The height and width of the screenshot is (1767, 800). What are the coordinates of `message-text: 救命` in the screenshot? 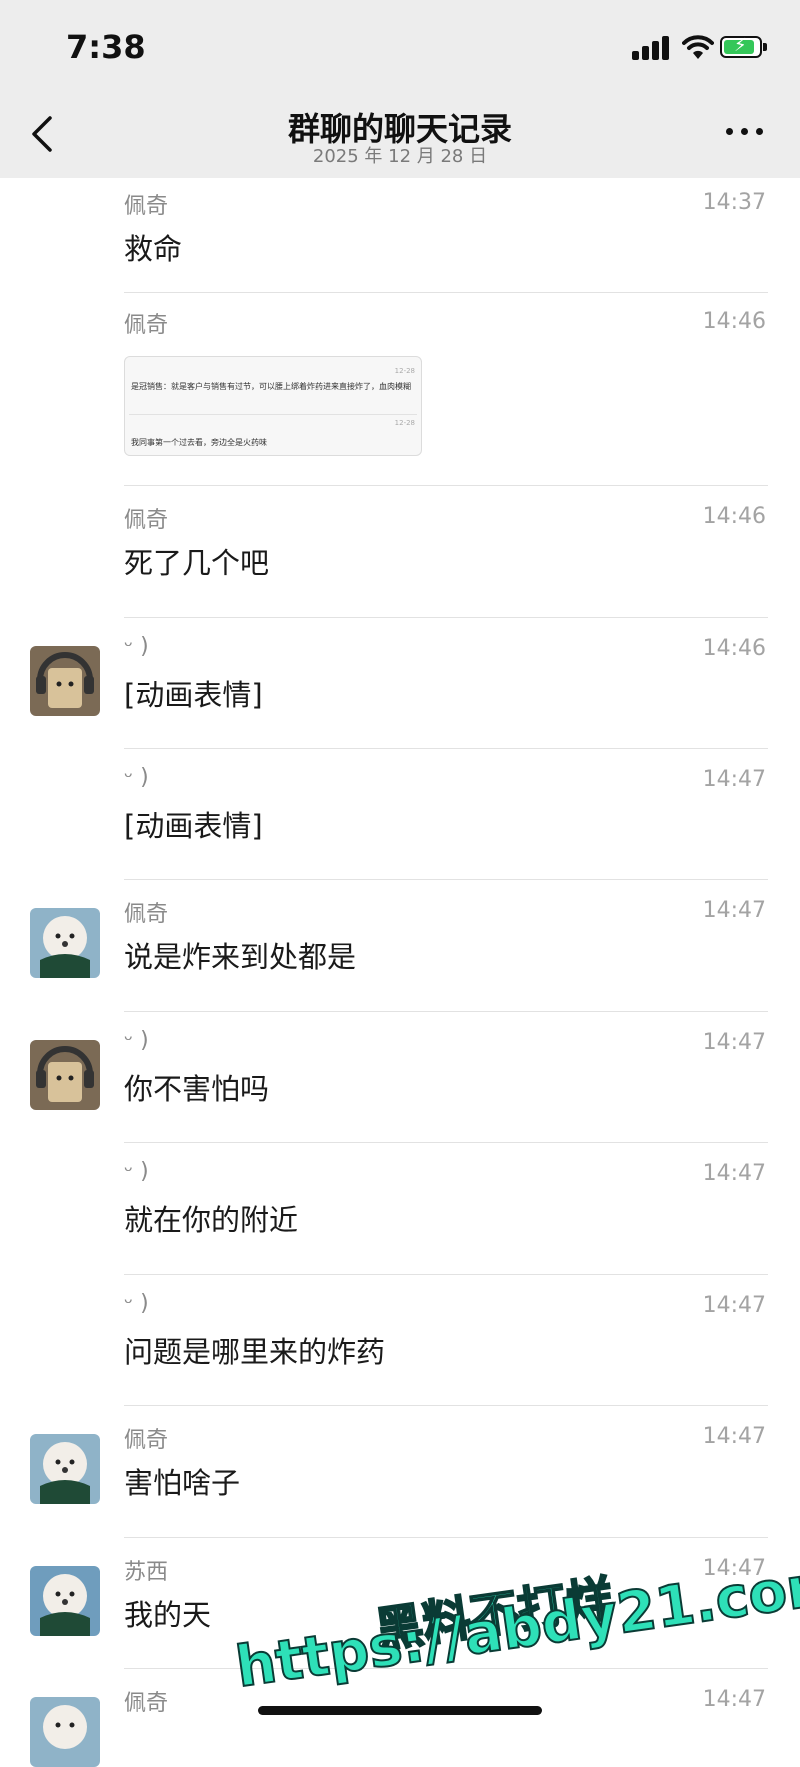 It's located at (153, 247).